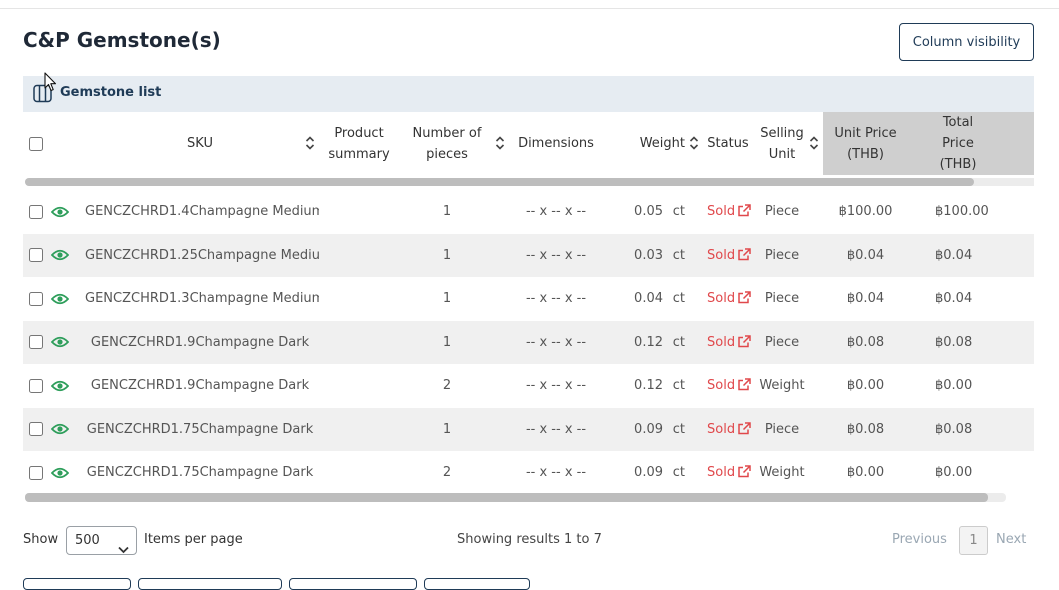 The height and width of the screenshot is (590, 1059). I want to click on product-summary-cell, so click(359, 342).